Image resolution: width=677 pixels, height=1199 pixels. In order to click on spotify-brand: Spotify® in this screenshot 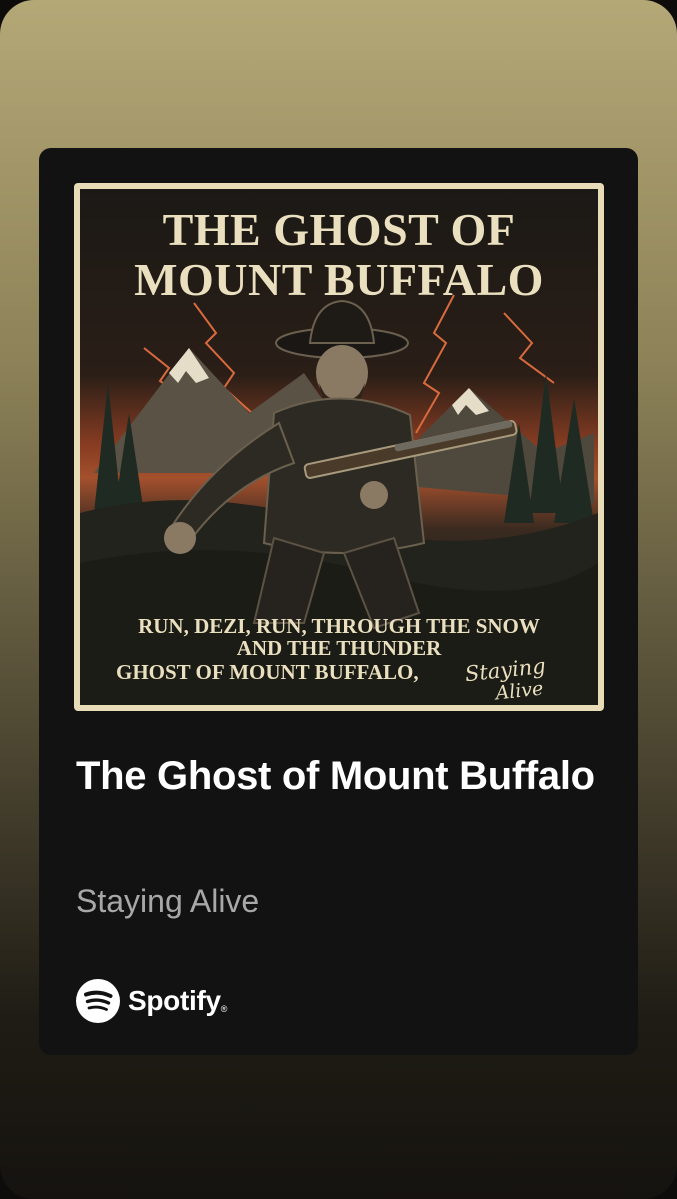, I will do `click(151, 1001)`.